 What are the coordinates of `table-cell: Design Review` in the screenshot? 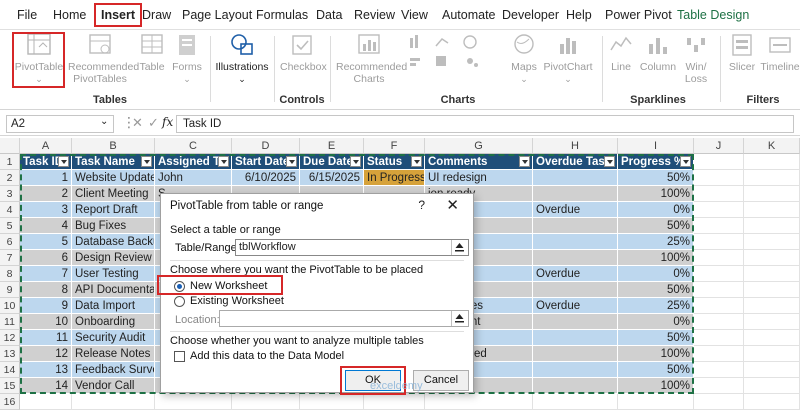 It's located at (113, 258).